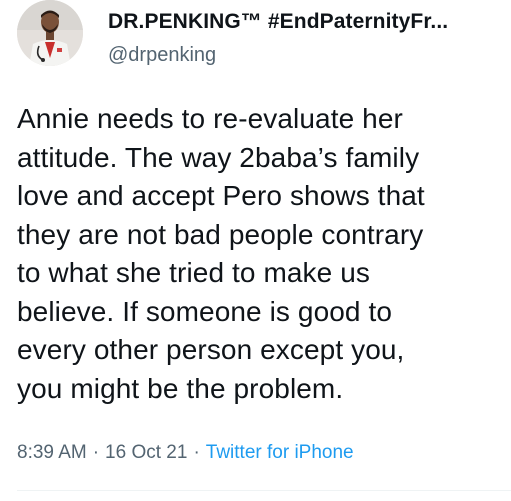 Image resolution: width=511 pixels, height=501 pixels. What do you see at coordinates (52, 452) in the screenshot?
I see `tweet-time: 8:39 AM` at bounding box center [52, 452].